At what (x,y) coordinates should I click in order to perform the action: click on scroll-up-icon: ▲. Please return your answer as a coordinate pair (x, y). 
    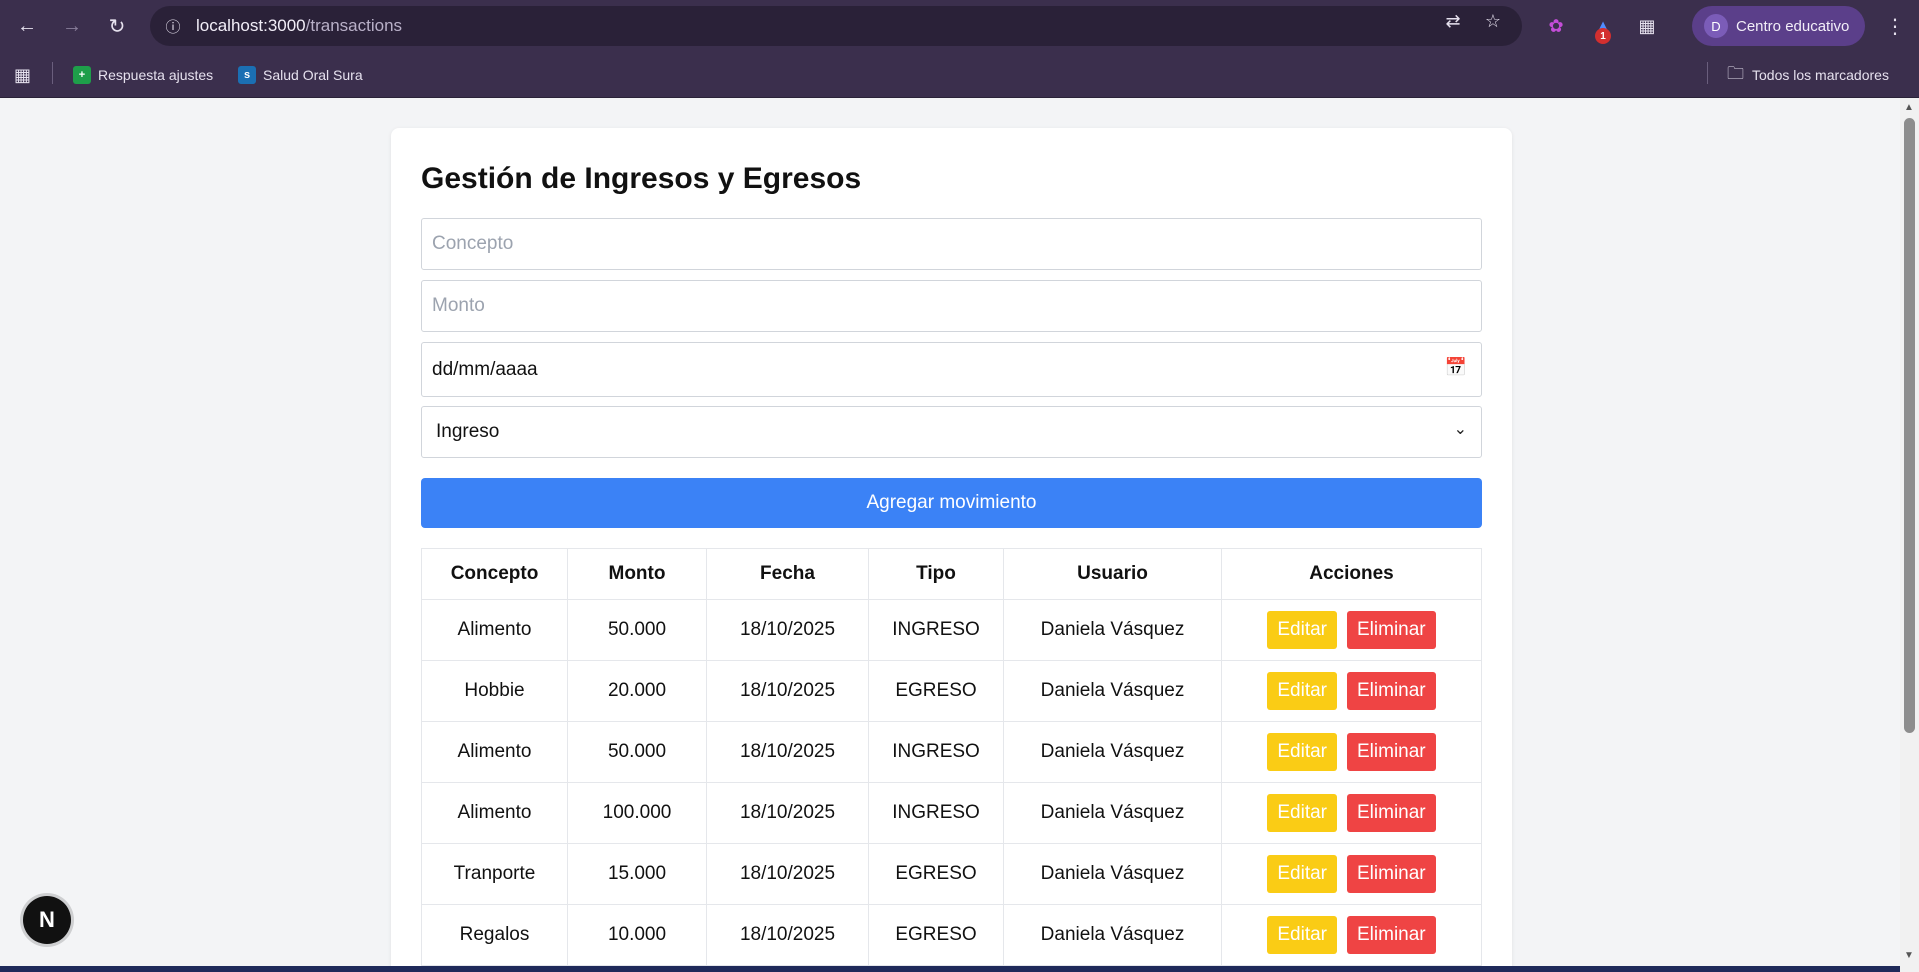
    Looking at the image, I should click on (1909, 107).